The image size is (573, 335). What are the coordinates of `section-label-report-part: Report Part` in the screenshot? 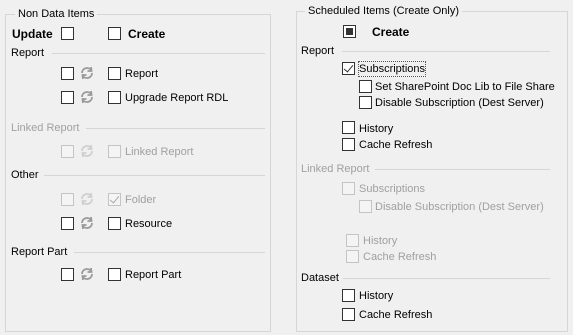 It's located at (39, 252).